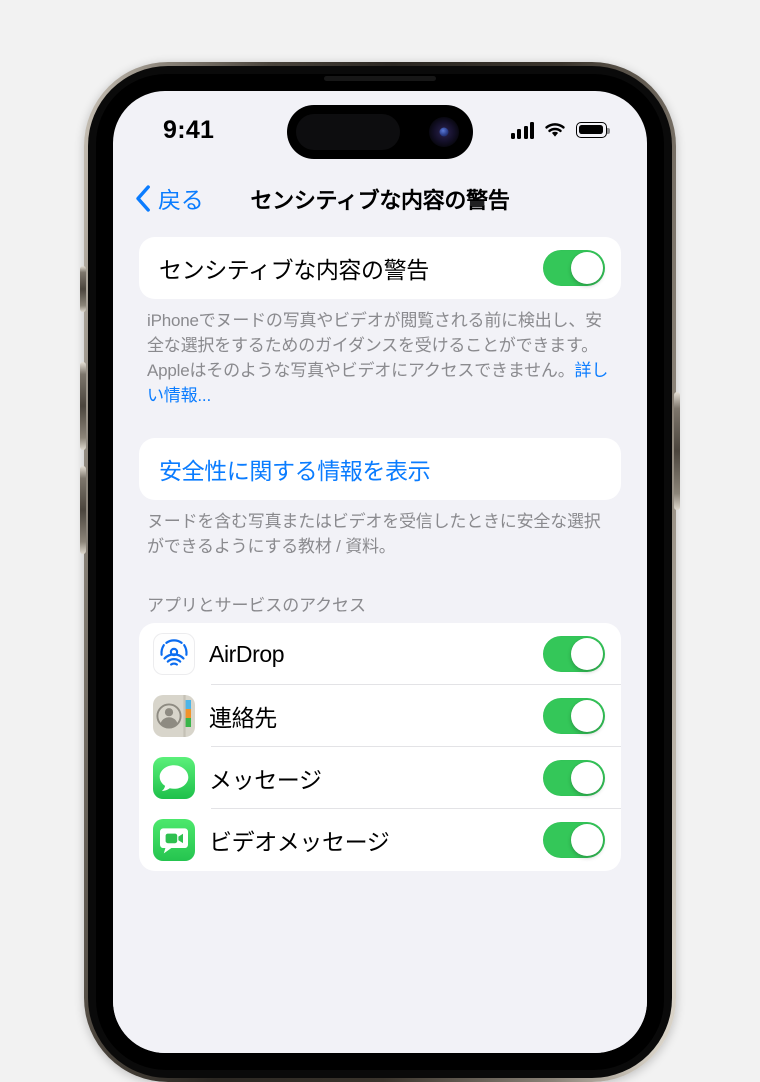 This screenshot has width=760, height=1082. What do you see at coordinates (351, 268) in the screenshot?
I see `sensitive-content-warning-label: センシティブな内容の警告` at bounding box center [351, 268].